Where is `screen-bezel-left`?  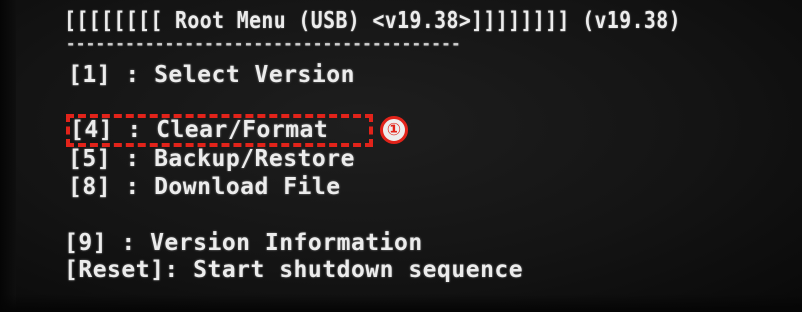 screen-bezel-left is located at coordinates (8, 156).